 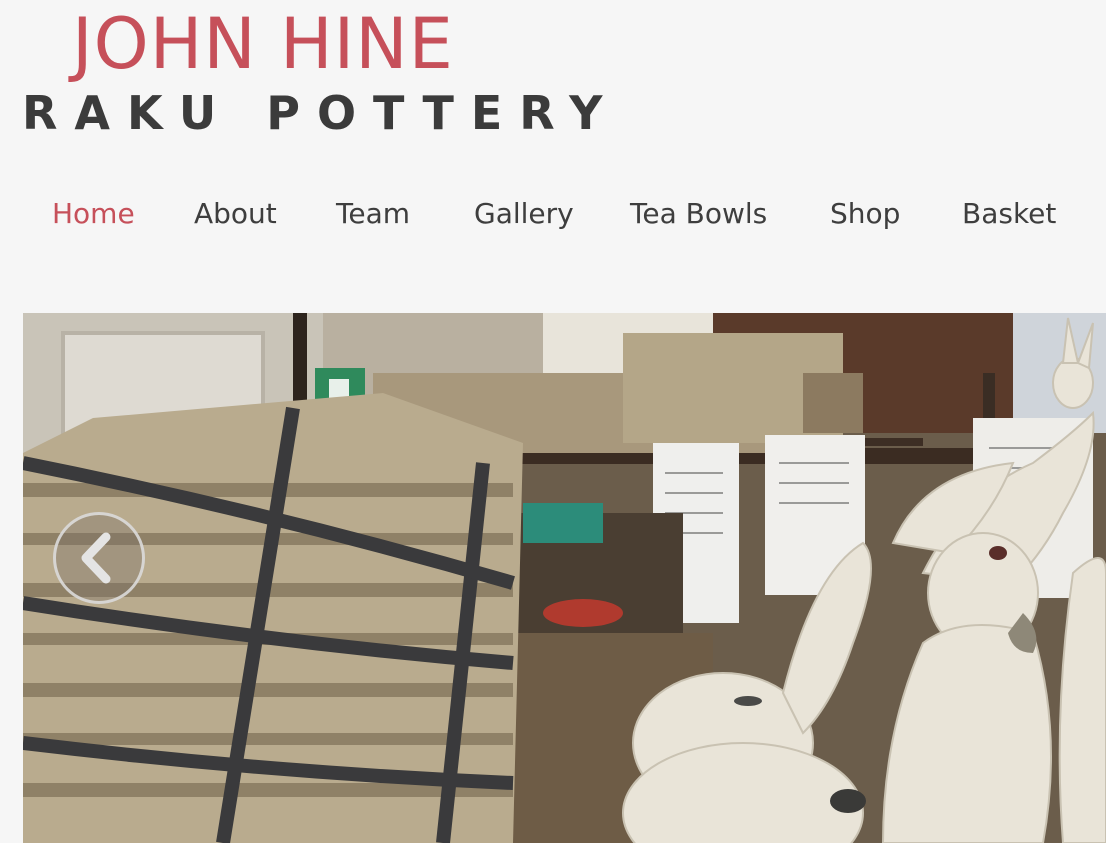 I want to click on nav-item-home: Home, so click(x=93, y=214).